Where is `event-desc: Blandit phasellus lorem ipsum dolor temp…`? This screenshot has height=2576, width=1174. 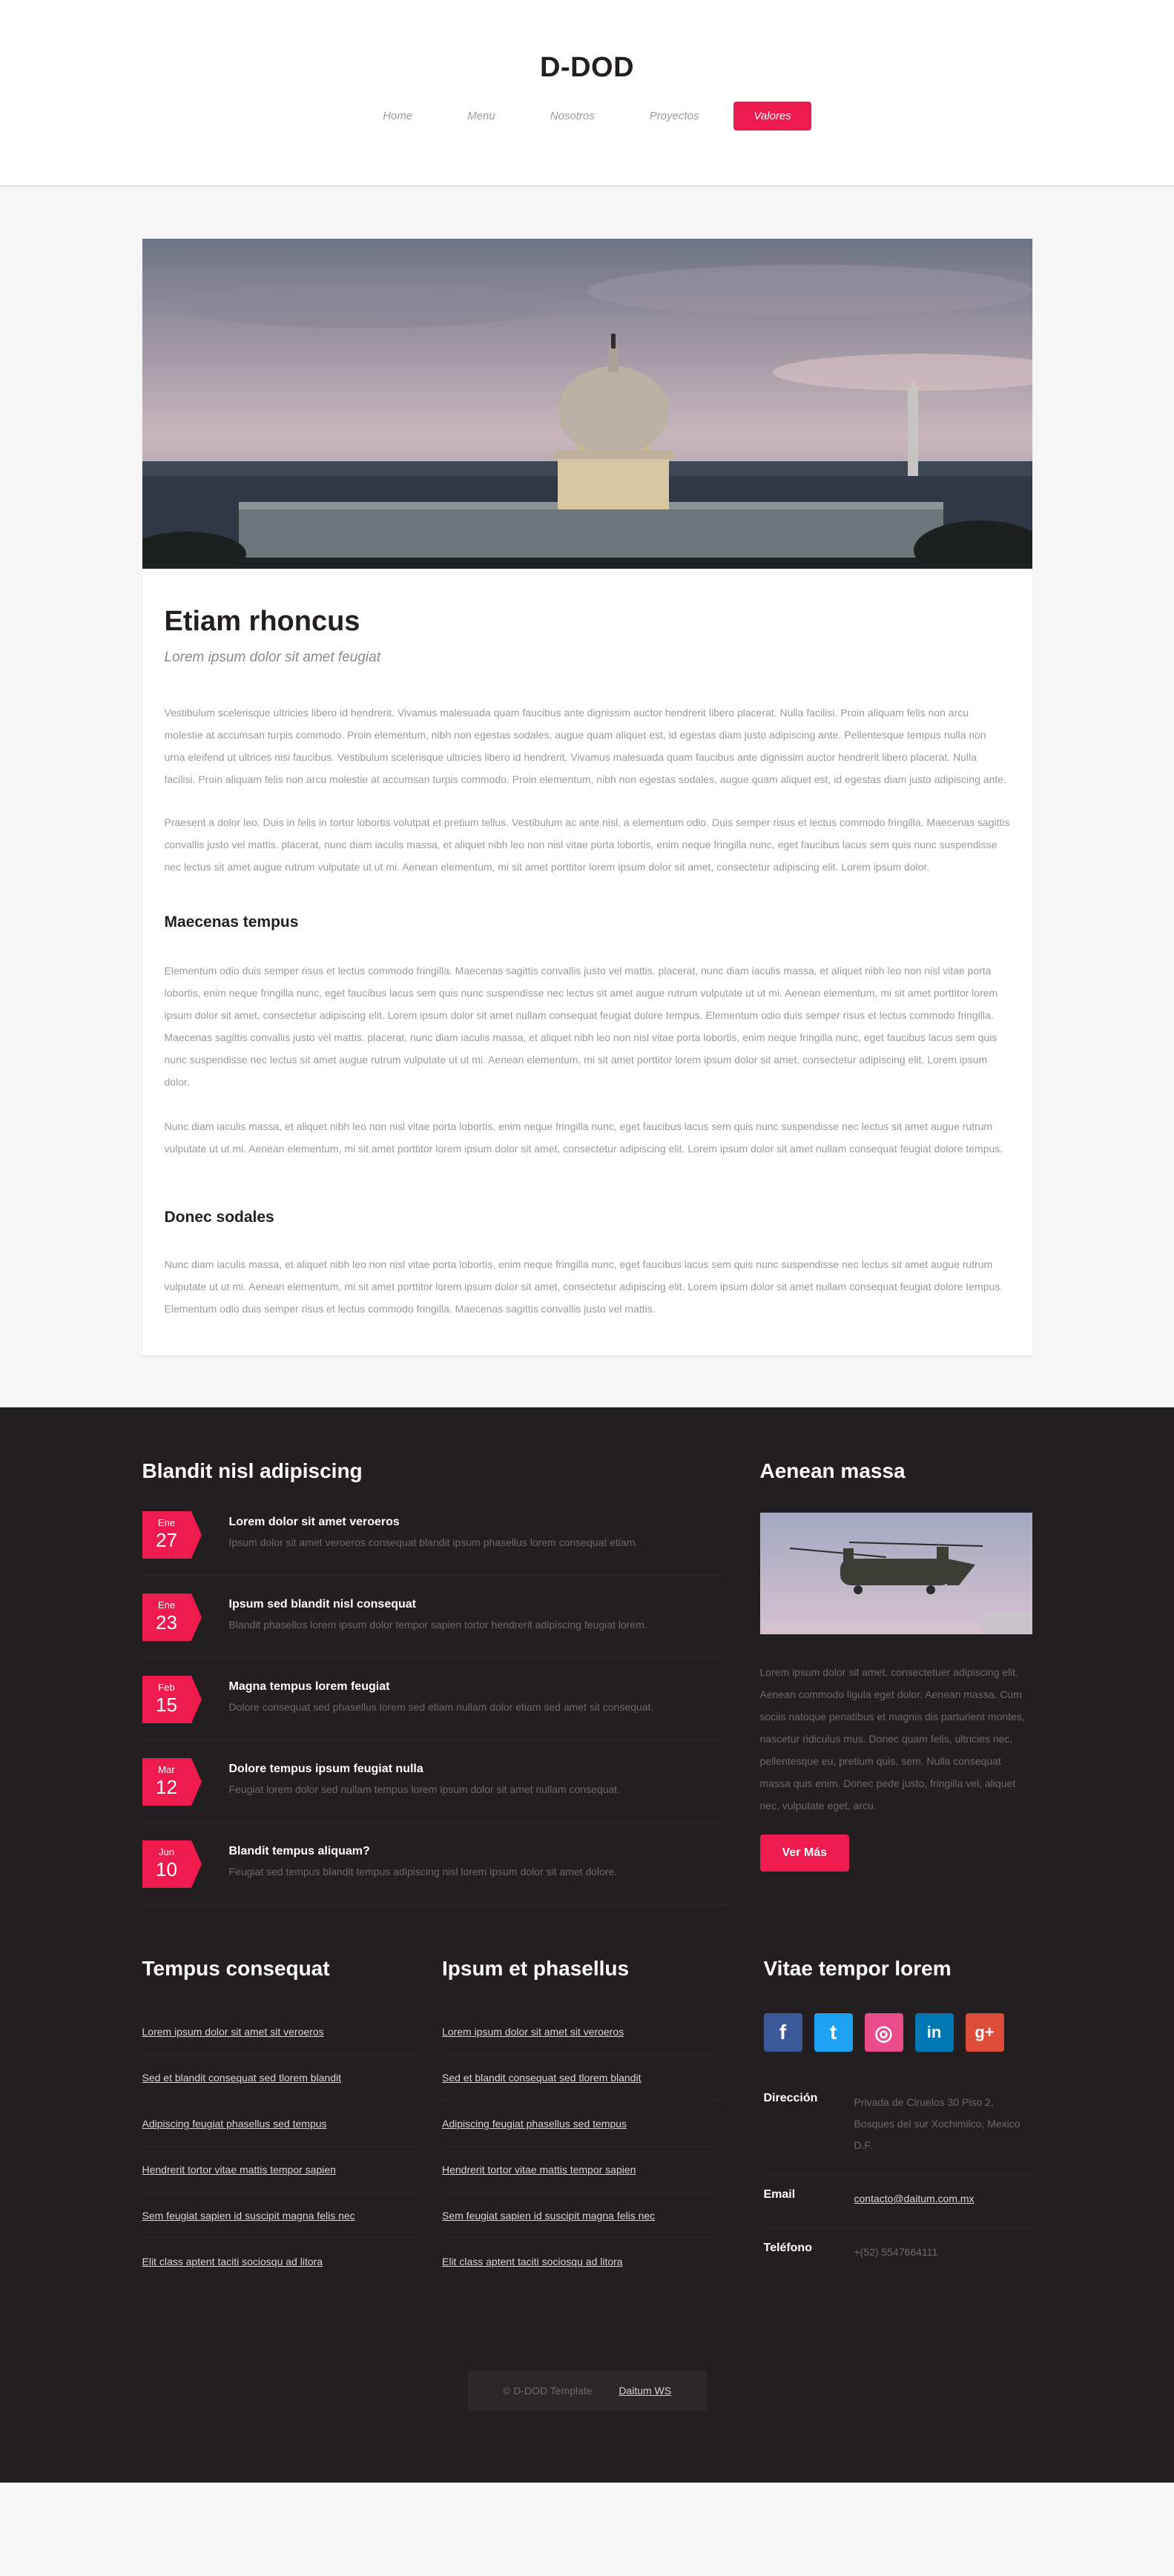 event-desc: Blandit phasellus lorem ipsum dolor temp… is located at coordinates (437, 1625).